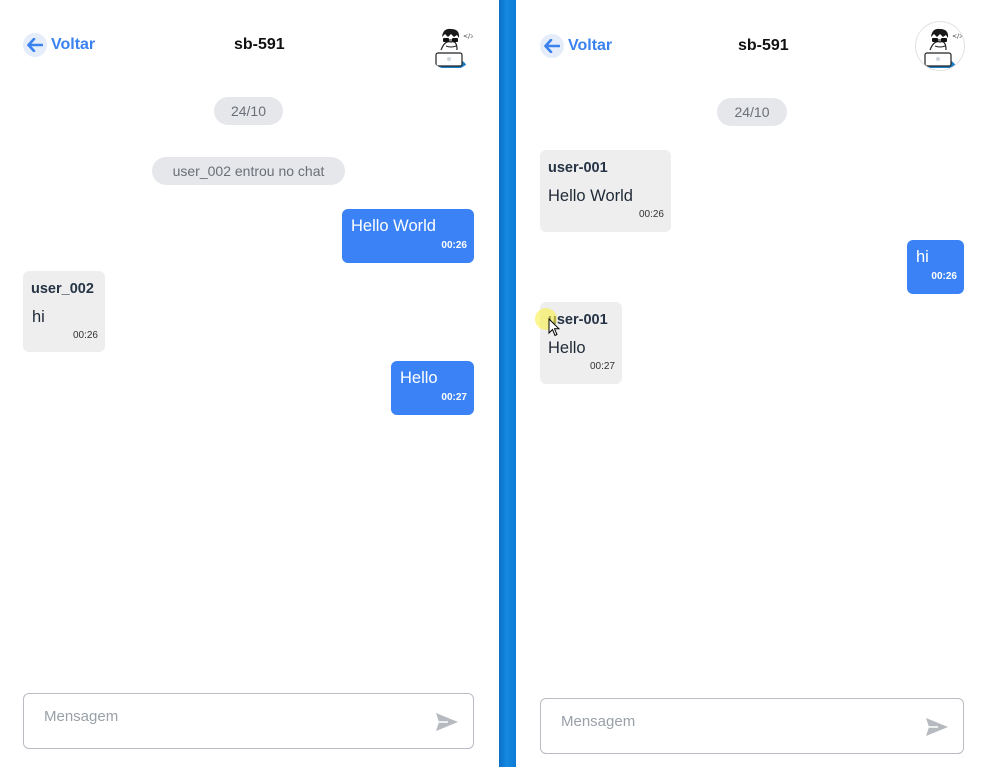 The width and height of the screenshot is (985, 767). What do you see at coordinates (507, 383) in the screenshot?
I see `window-divider` at bounding box center [507, 383].